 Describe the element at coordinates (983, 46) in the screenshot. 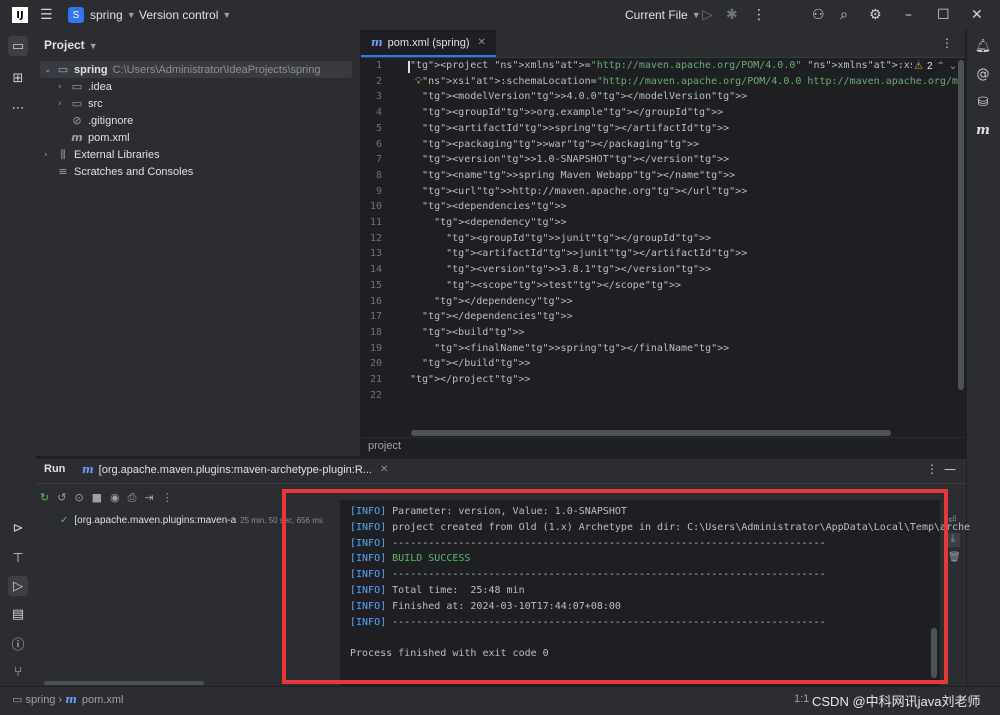

I see `notifications-icon: 🔔︎` at that location.